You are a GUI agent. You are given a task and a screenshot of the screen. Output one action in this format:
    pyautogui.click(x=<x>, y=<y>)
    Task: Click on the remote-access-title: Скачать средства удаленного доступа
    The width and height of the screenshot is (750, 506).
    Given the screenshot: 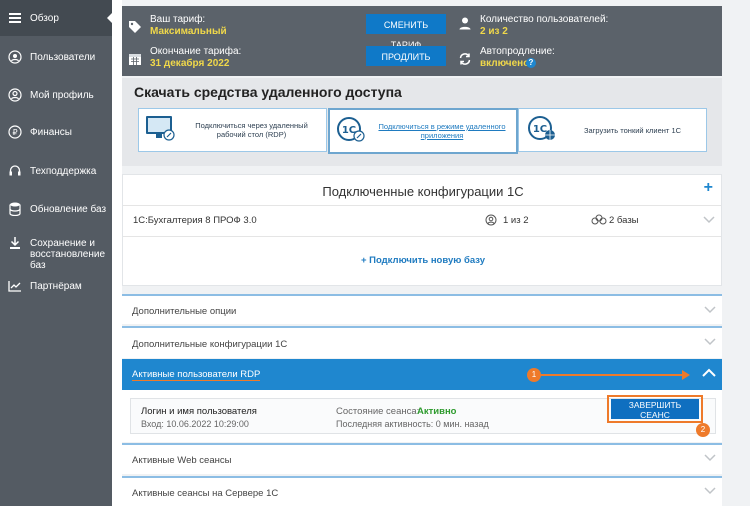 What is the action you would take?
    pyautogui.click(x=268, y=92)
    